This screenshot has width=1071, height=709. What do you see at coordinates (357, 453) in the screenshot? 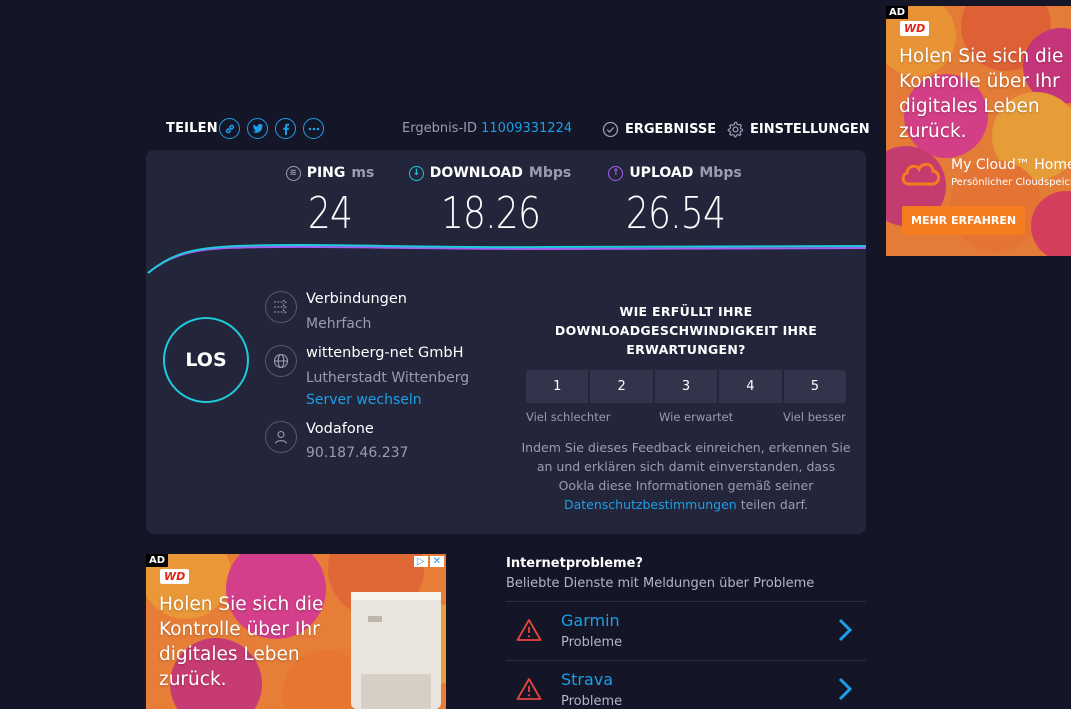
I see `provider-ip: 90.187.46.237` at bounding box center [357, 453].